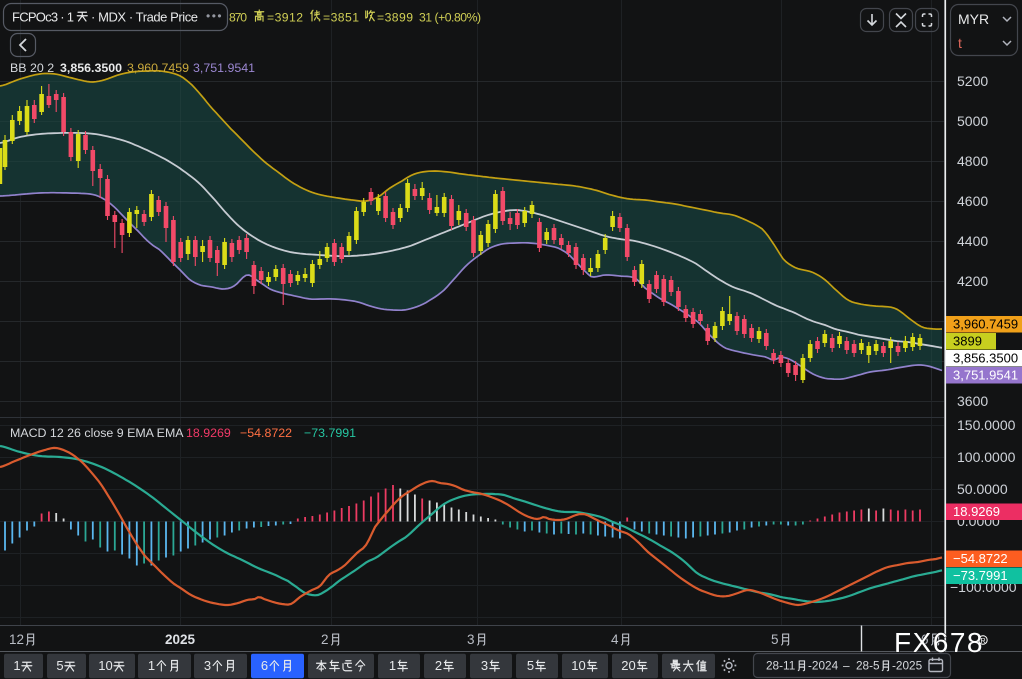 This screenshot has height=679, width=1022. I want to click on svg-text: -2024, so click(823, 666).